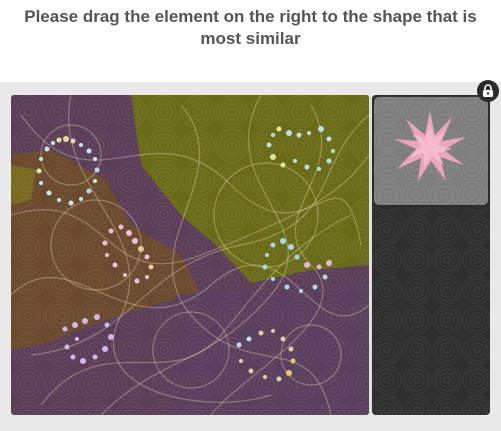 The height and width of the screenshot is (431, 501). I want to click on instruction-line-2: most similar, so click(250, 38).